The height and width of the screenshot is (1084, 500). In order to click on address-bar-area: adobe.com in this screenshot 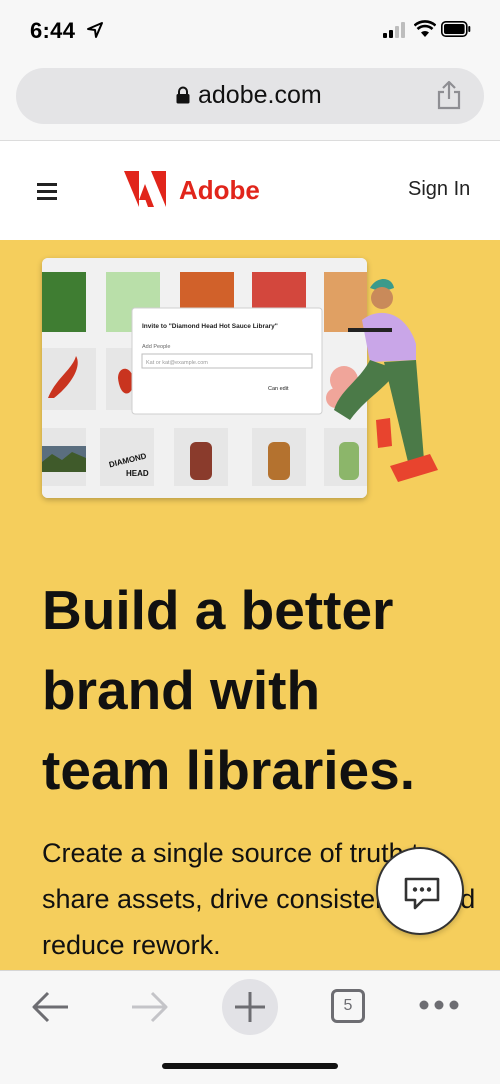, I will do `click(250, 100)`.